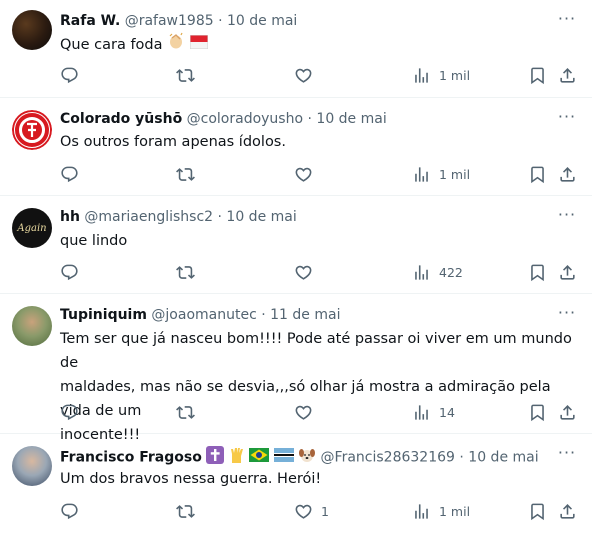 The height and width of the screenshot is (534, 592). I want to click on tweet-actions: 1 mil, so click(320, 75).